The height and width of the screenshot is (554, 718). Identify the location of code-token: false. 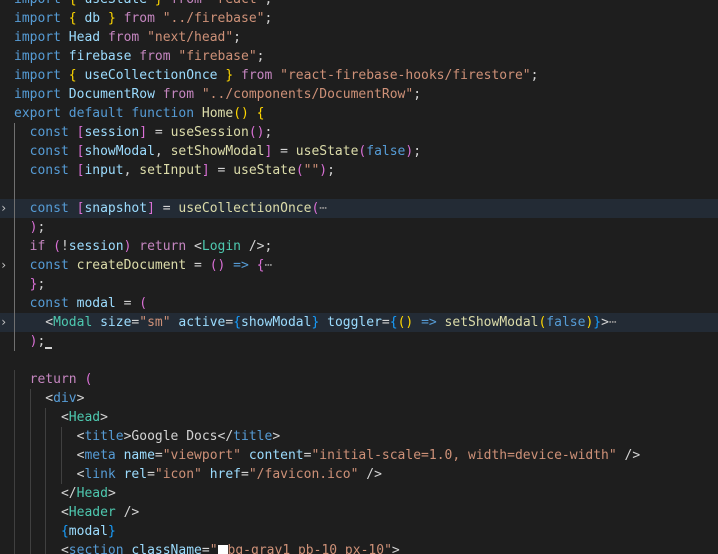
(566, 322).